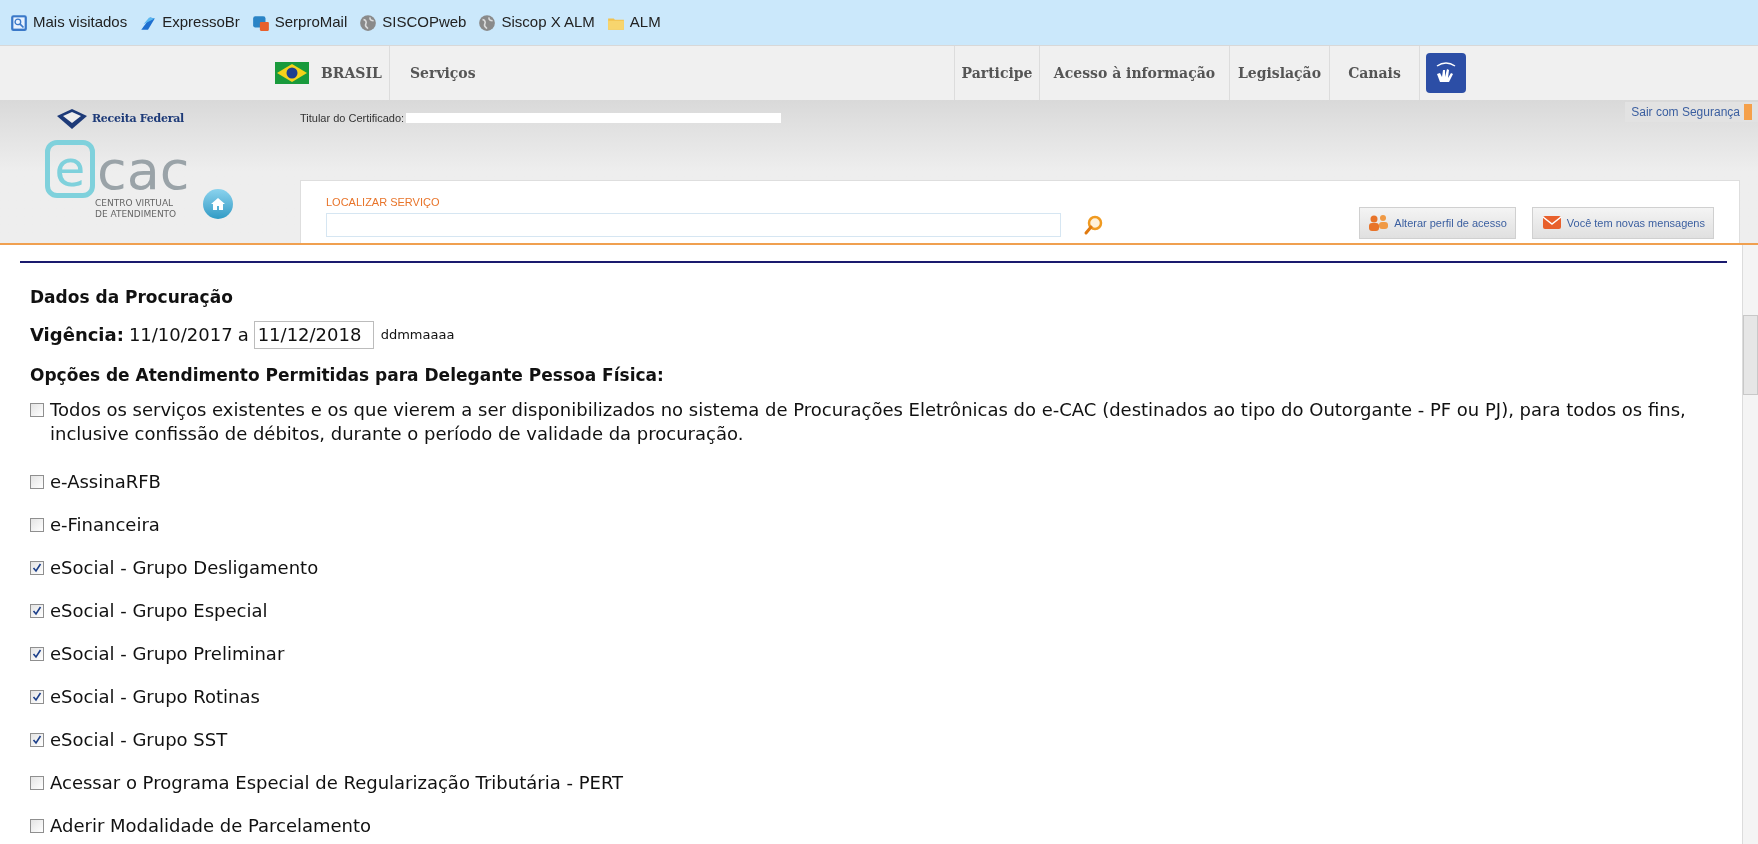  I want to click on search-label: LOCALIZAR SERVIÇO, so click(383, 202).